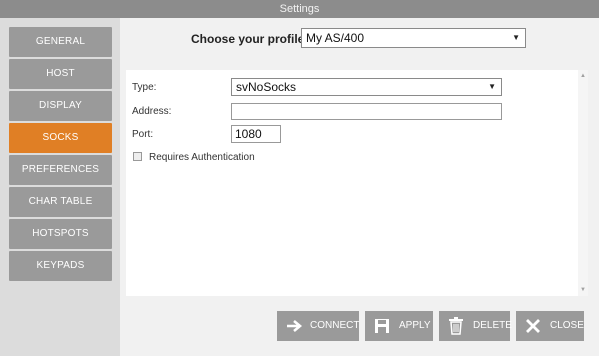 The image size is (599, 356). I want to click on sidebar-item-label: KEYPADS, so click(60, 265).